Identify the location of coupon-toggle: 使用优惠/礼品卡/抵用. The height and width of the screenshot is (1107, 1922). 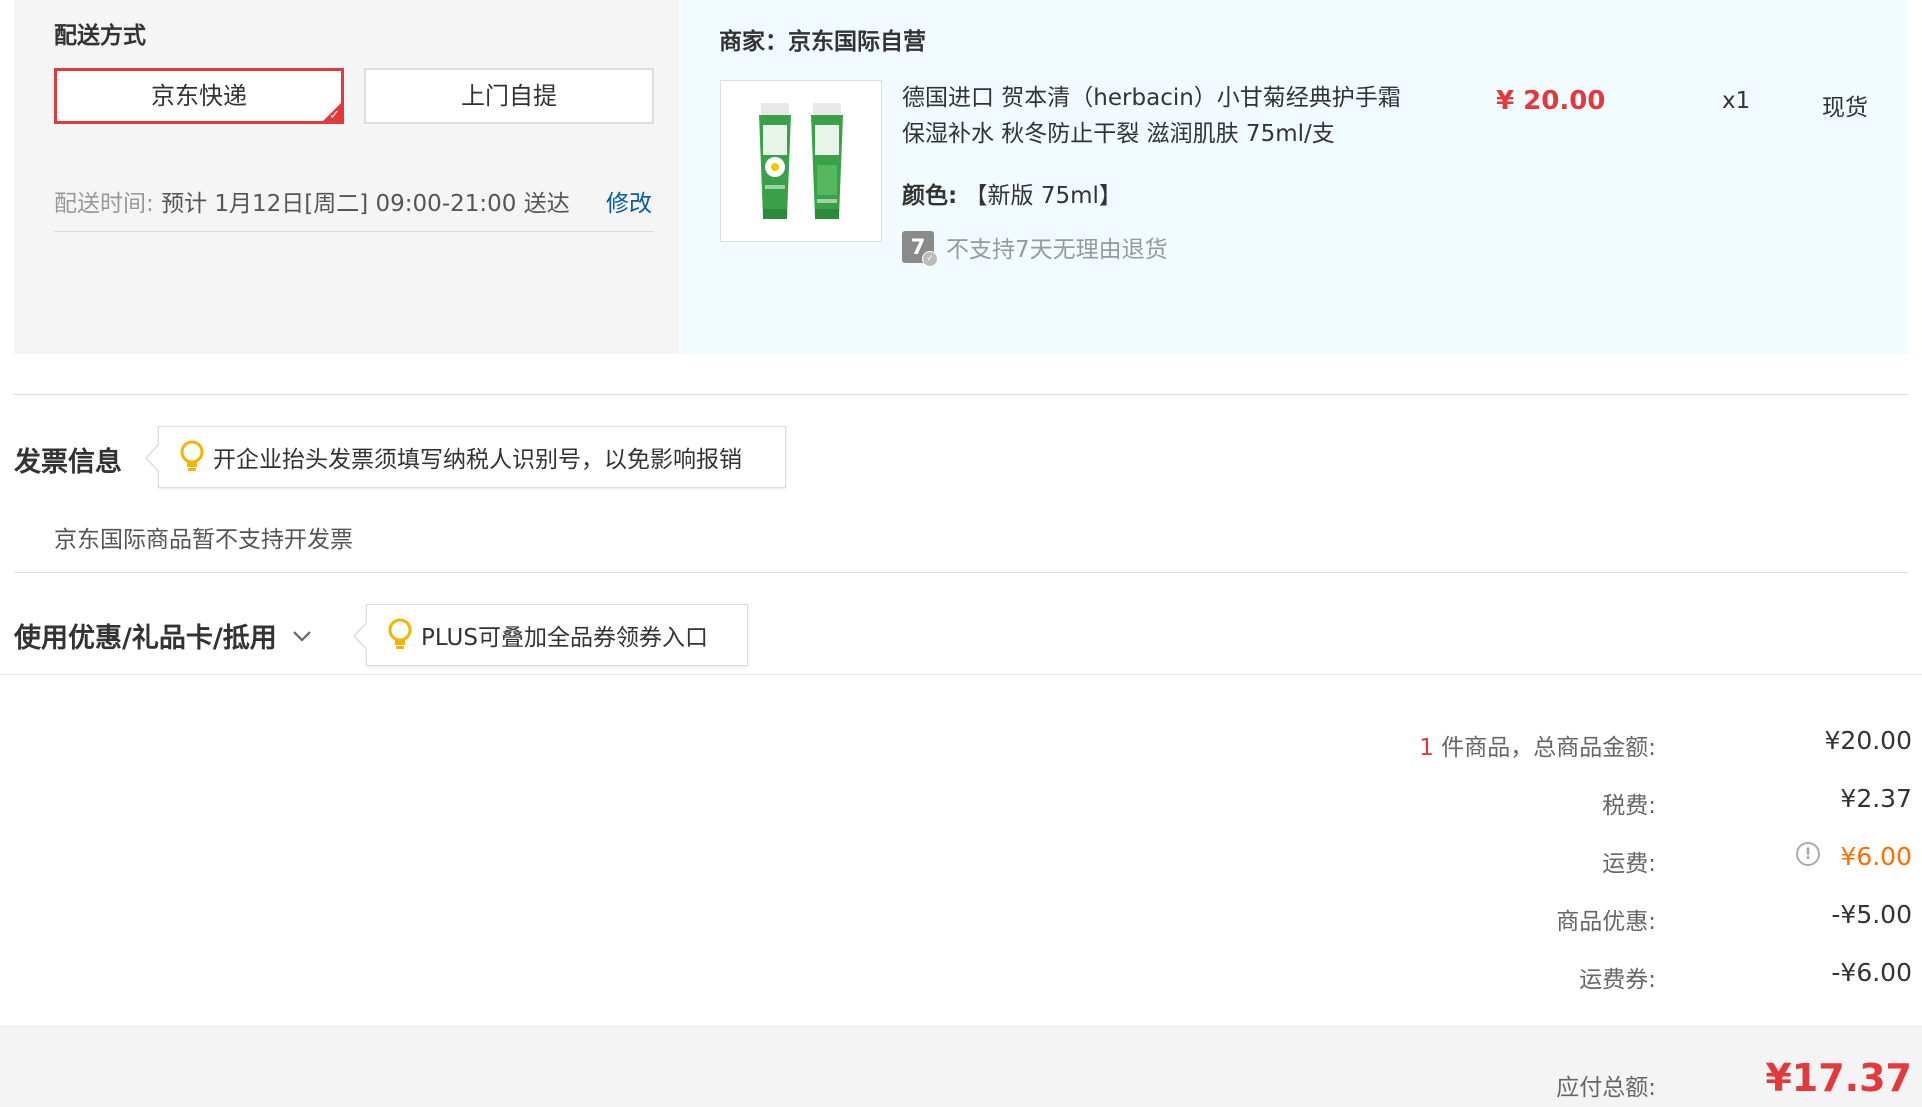
(163, 635).